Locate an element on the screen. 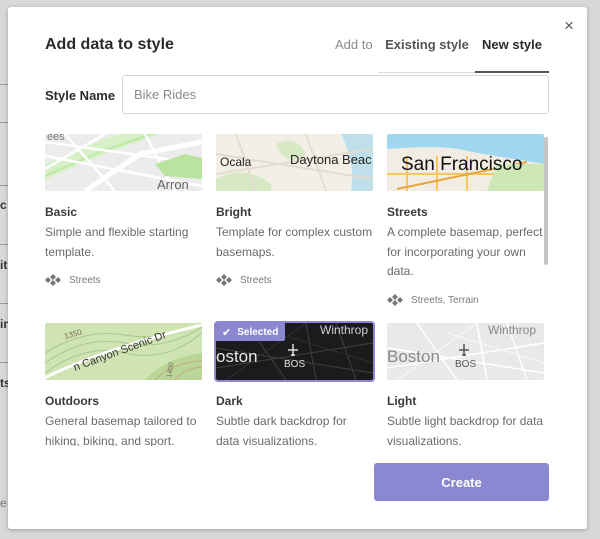 The height and width of the screenshot is (539, 600). bright-map-label: Daytona Beac is located at coordinates (331, 159).